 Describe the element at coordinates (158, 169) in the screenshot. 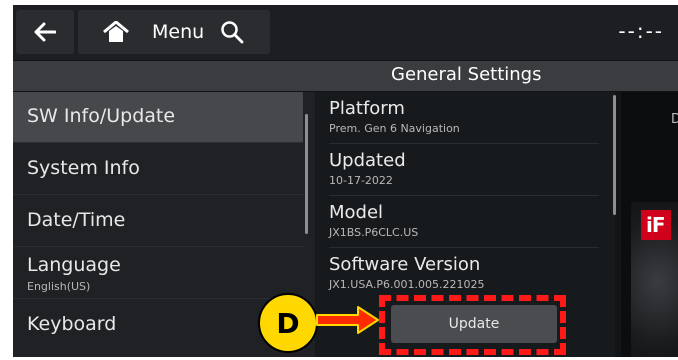

I see `sidebar-item-system-info: System Info` at that location.